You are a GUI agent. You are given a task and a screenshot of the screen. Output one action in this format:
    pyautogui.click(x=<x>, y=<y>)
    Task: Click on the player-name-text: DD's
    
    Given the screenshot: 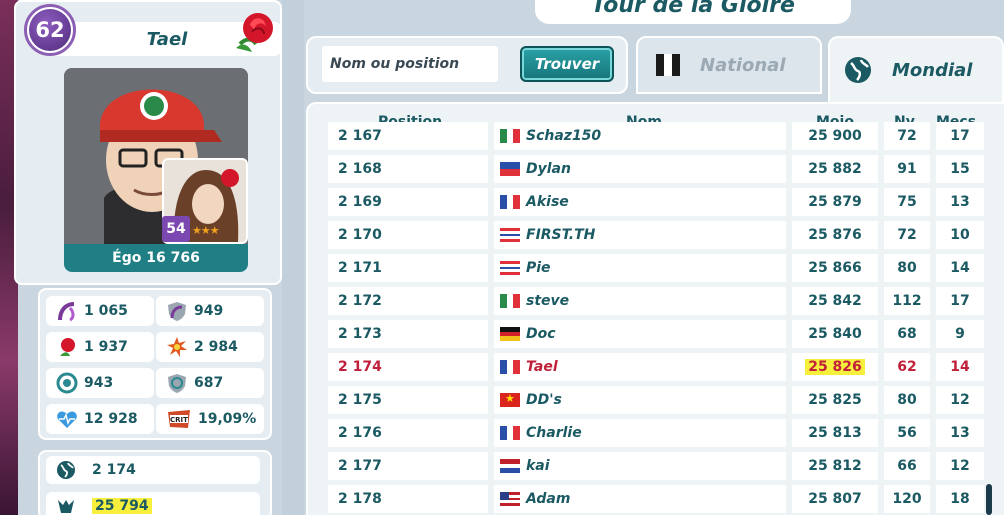 What is the action you would take?
    pyautogui.click(x=544, y=400)
    